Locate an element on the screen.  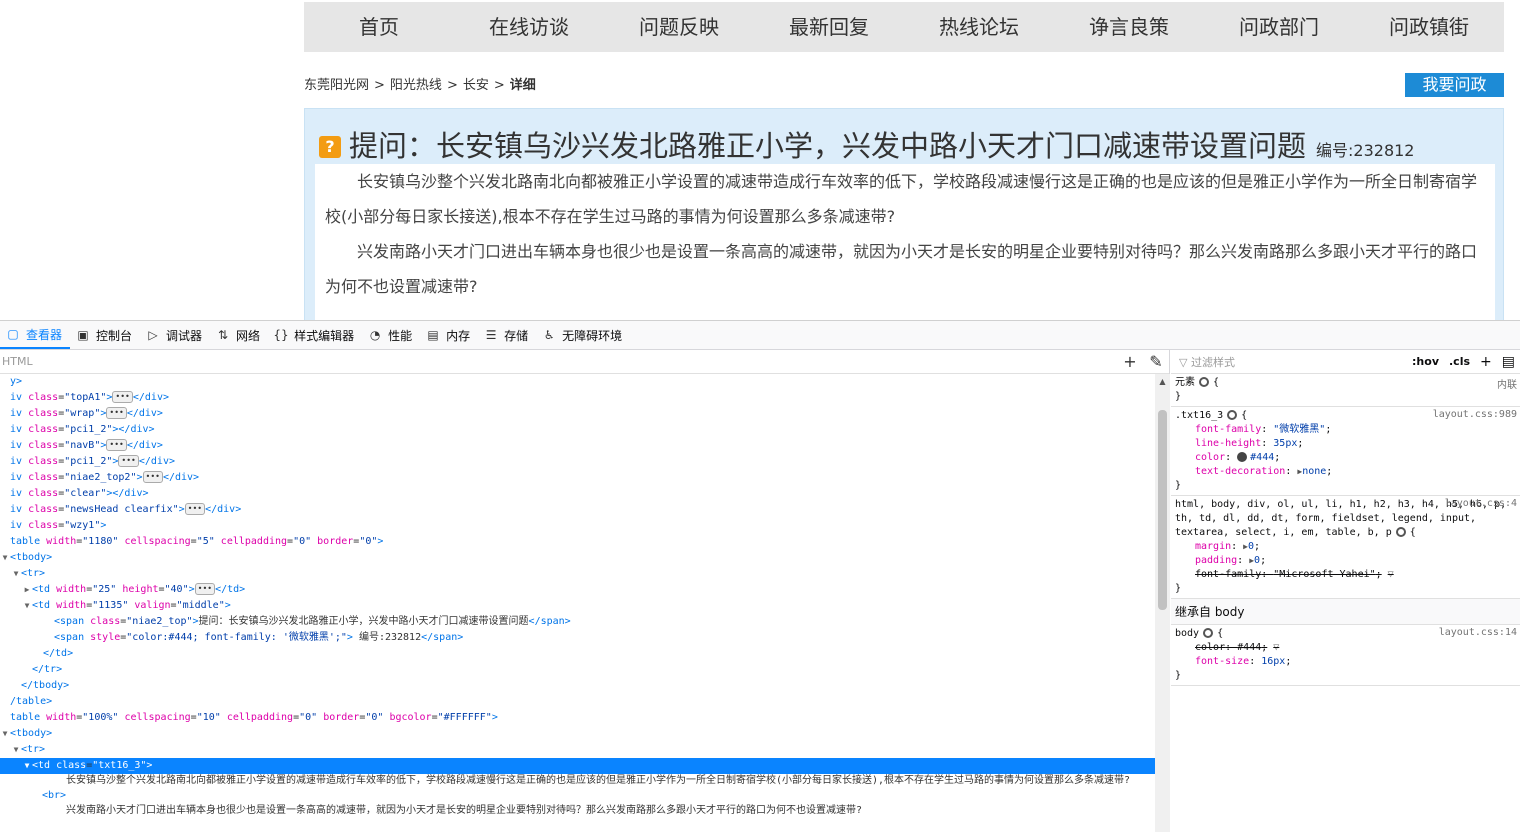
devtools-tab-performance: ◔ 性能 is located at coordinates (391, 335).